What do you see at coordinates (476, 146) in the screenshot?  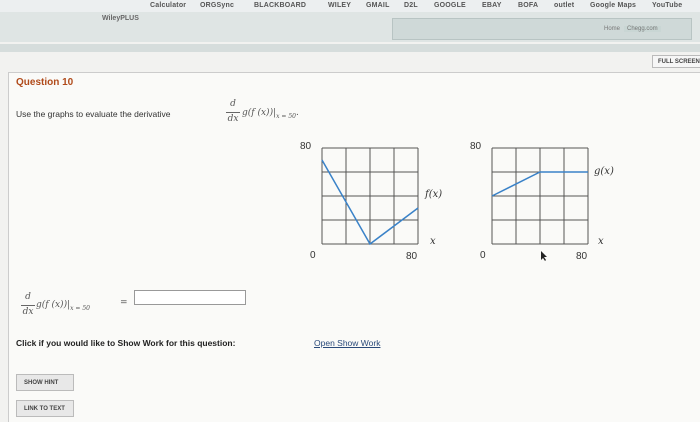 I see `graph-g-y-max-label: 80` at bounding box center [476, 146].